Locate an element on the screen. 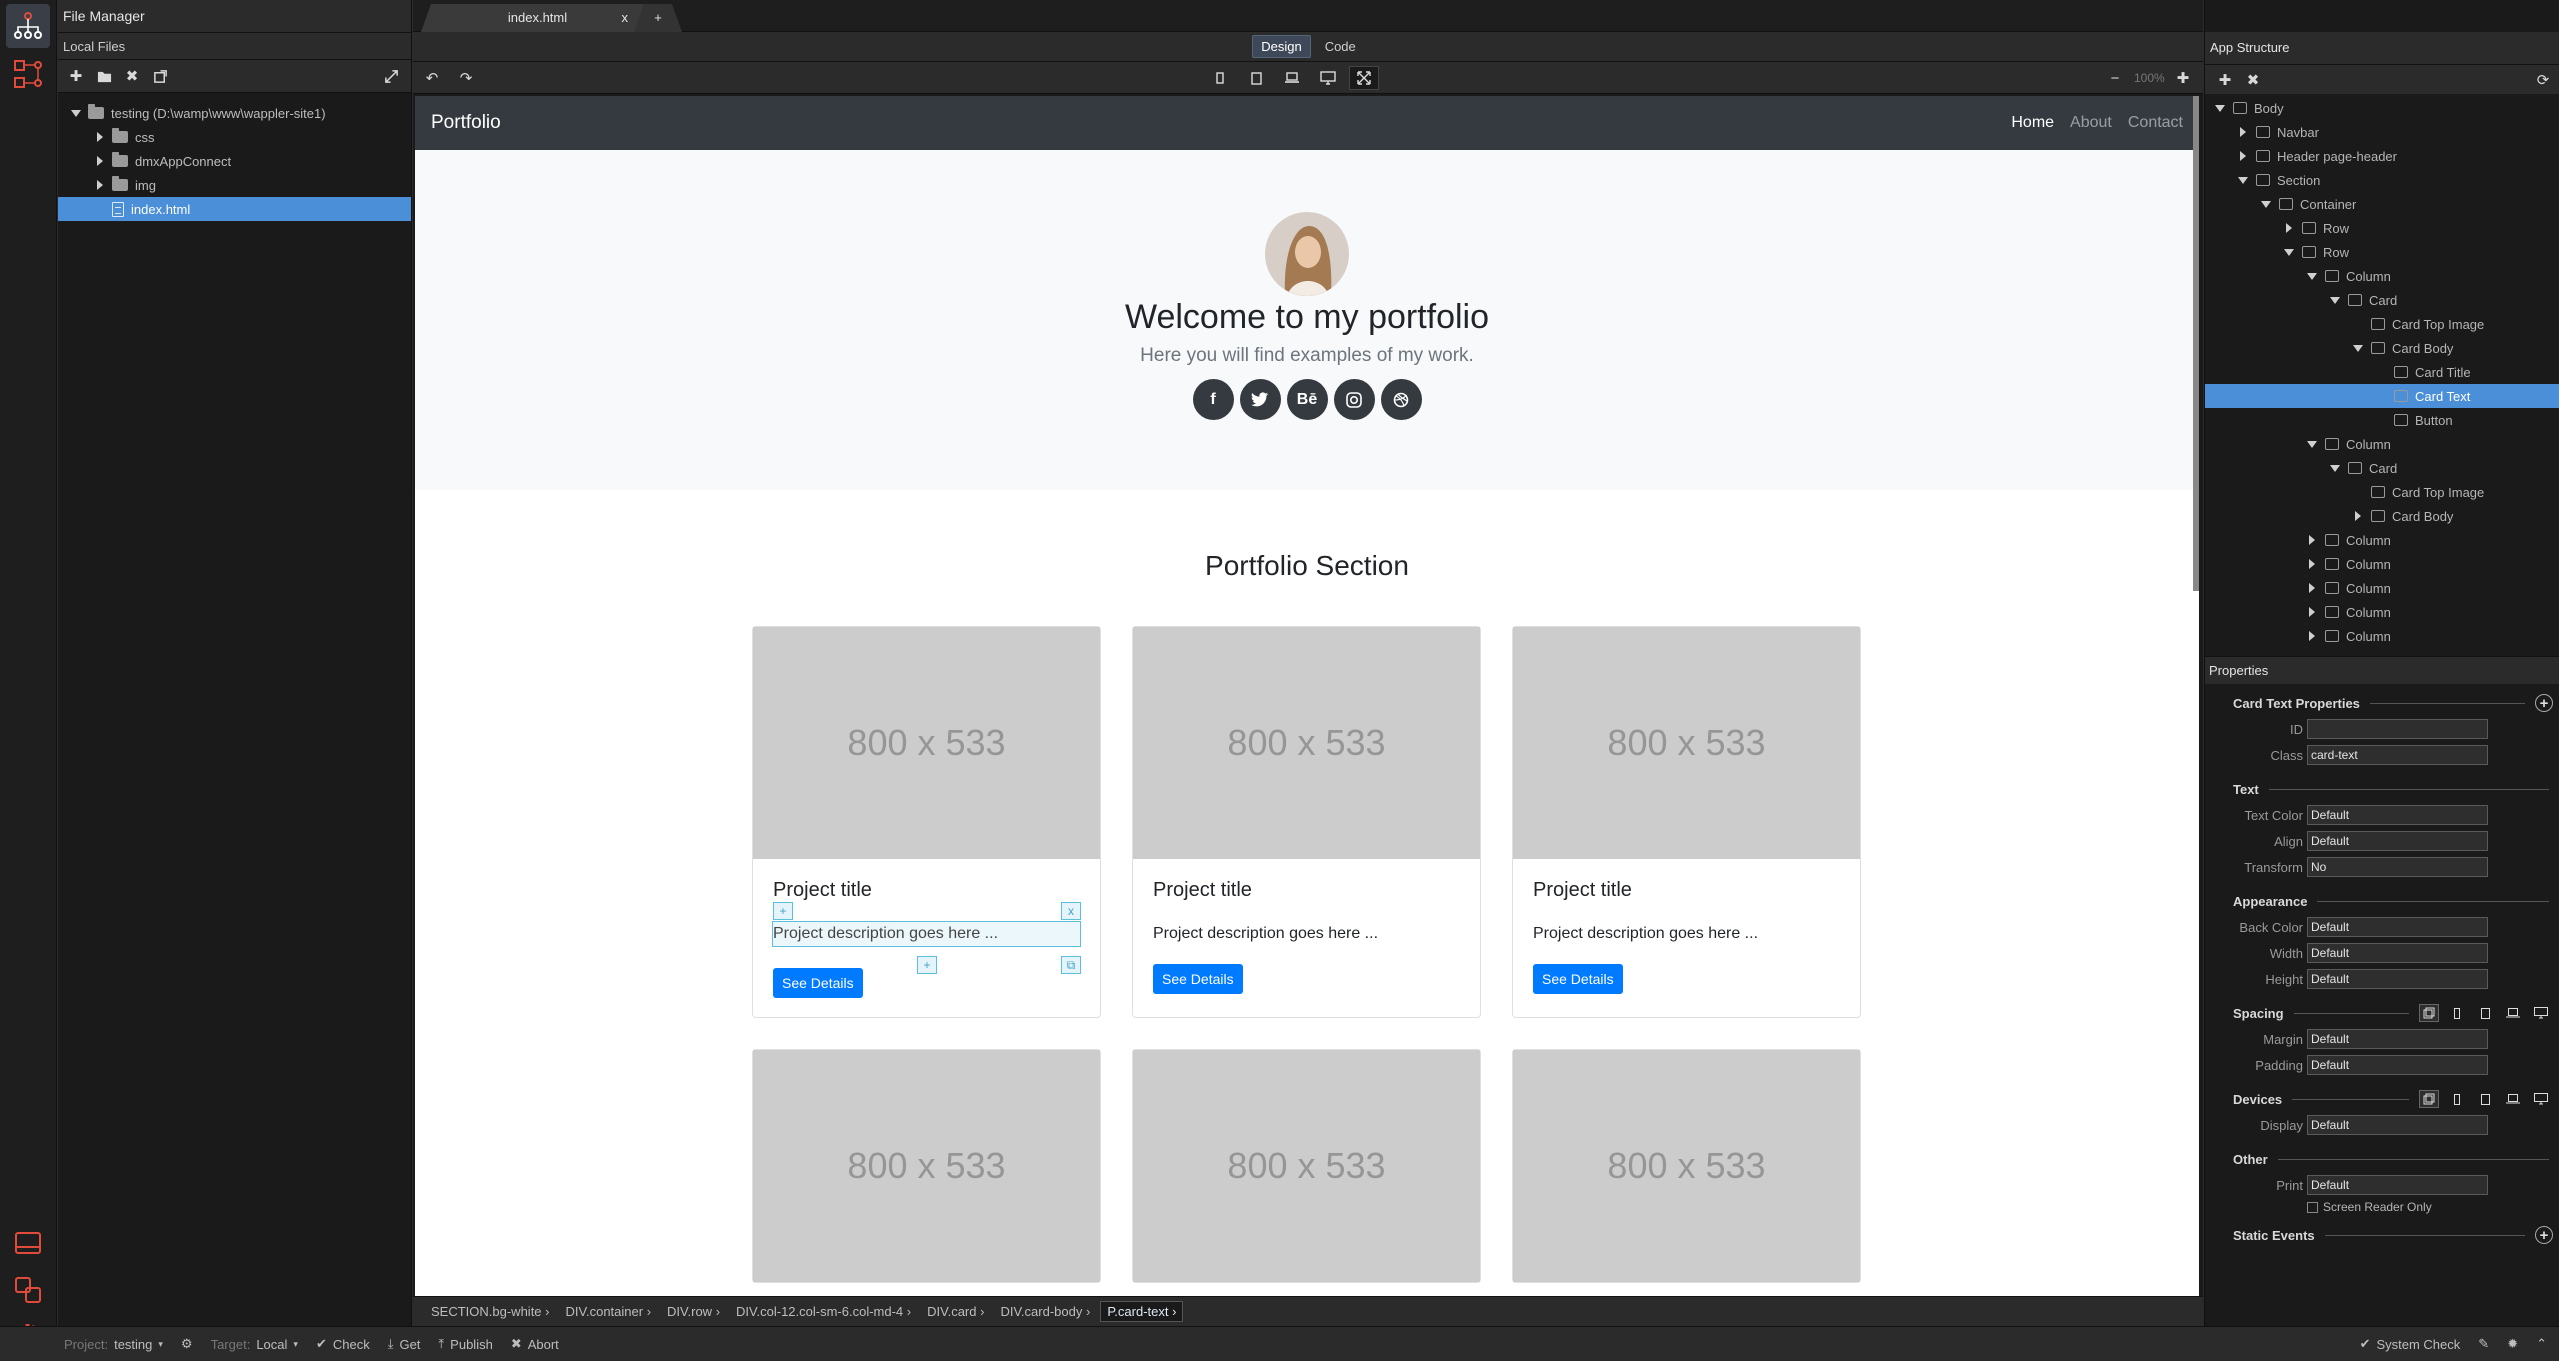 The width and height of the screenshot is (2559, 1361). see-details-button: See Details is located at coordinates (1198, 979).